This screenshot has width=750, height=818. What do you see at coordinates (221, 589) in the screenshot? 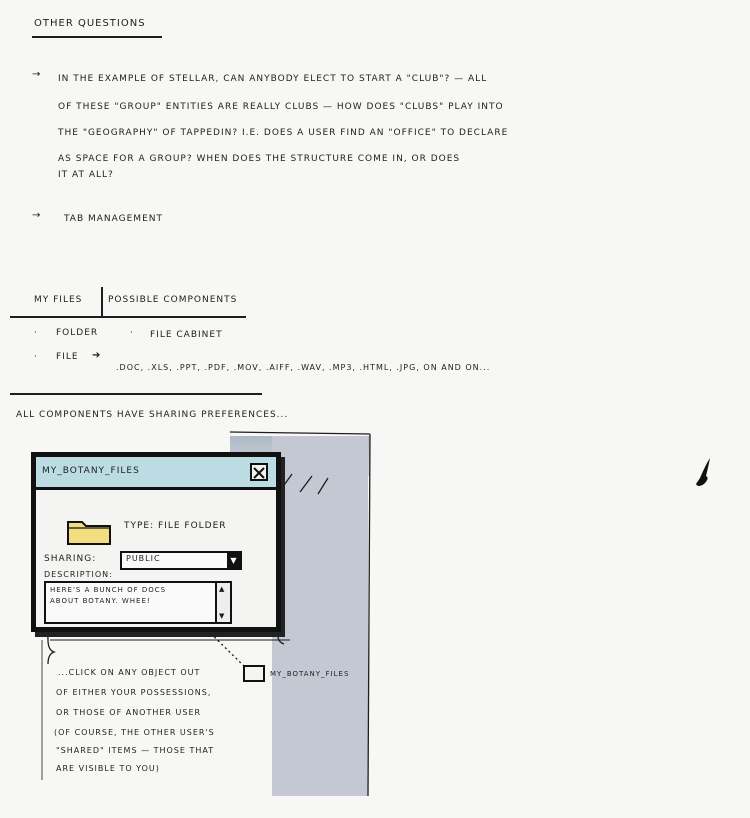
I see `scroll-up-icon: ▲` at bounding box center [221, 589].